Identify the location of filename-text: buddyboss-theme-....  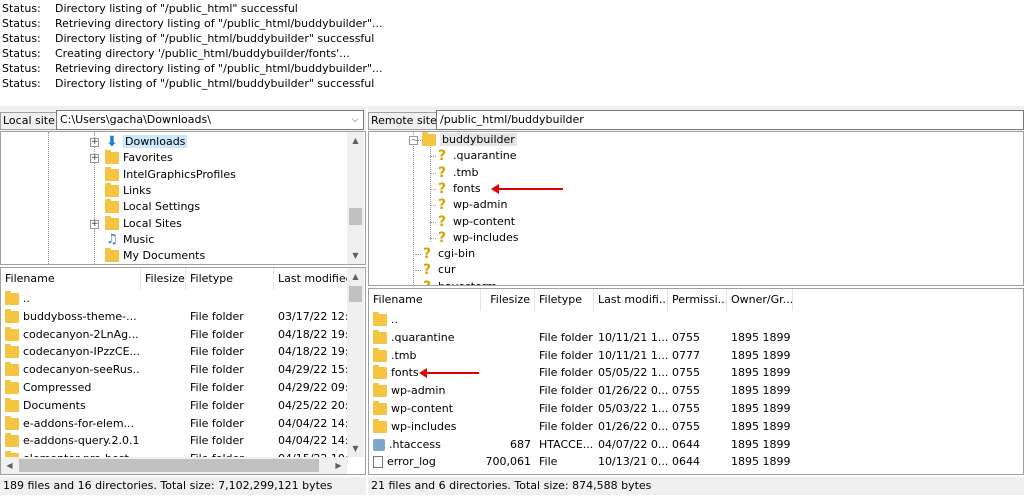
(80, 316).